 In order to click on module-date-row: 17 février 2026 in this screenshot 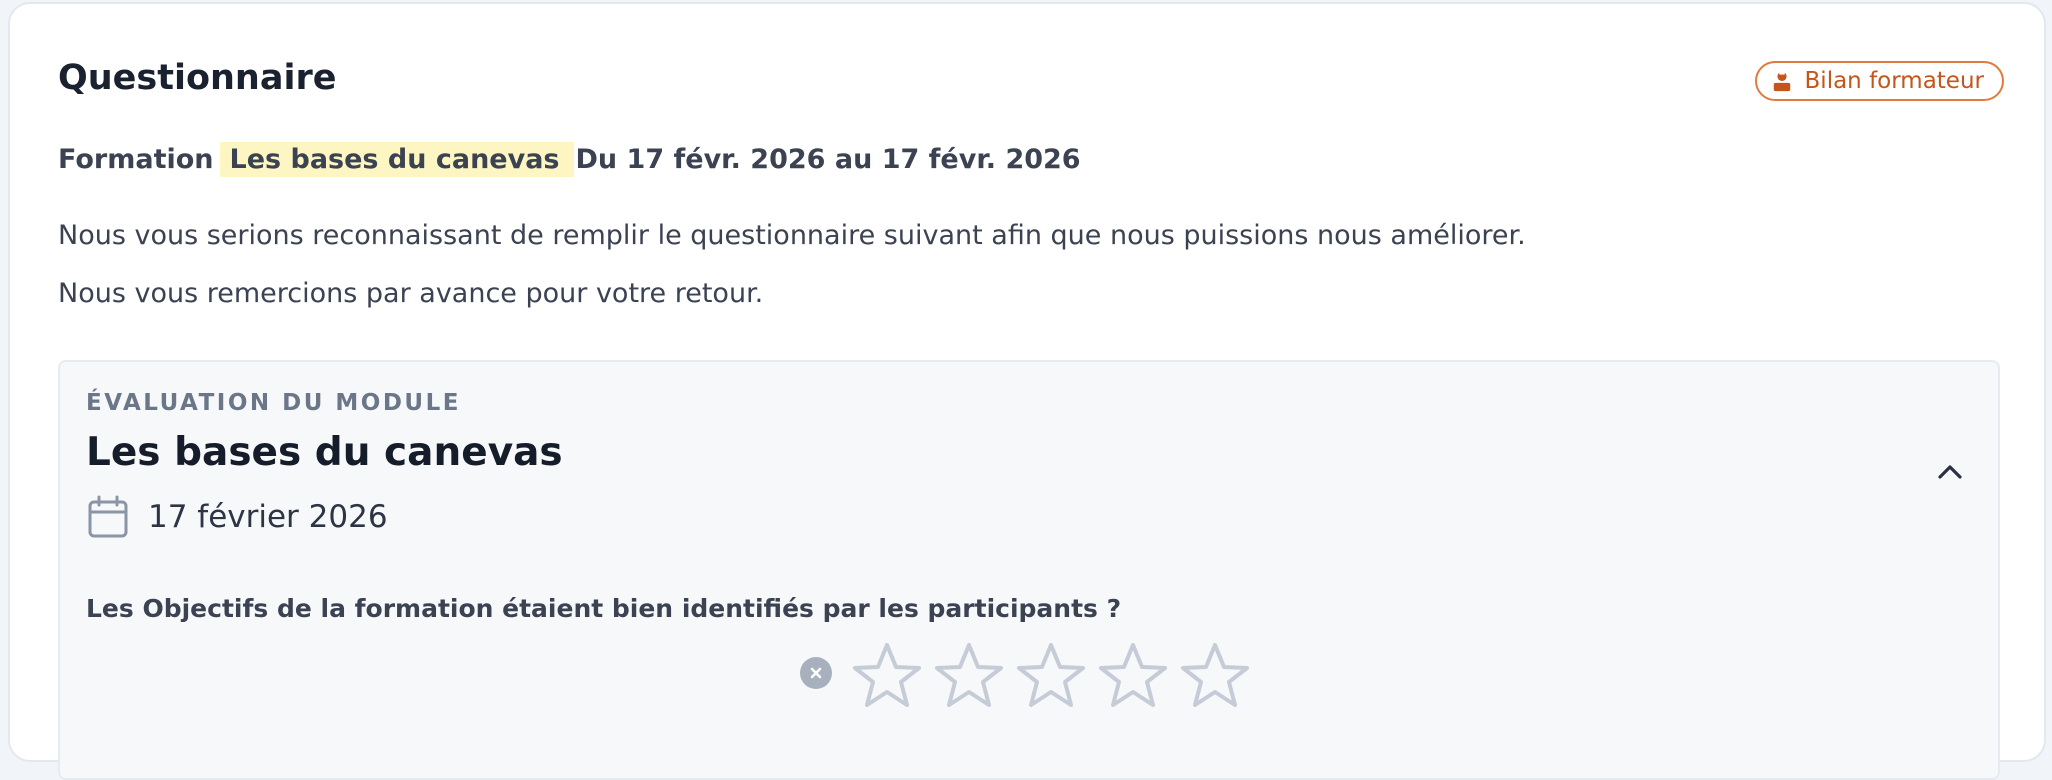, I will do `click(237, 517)`.